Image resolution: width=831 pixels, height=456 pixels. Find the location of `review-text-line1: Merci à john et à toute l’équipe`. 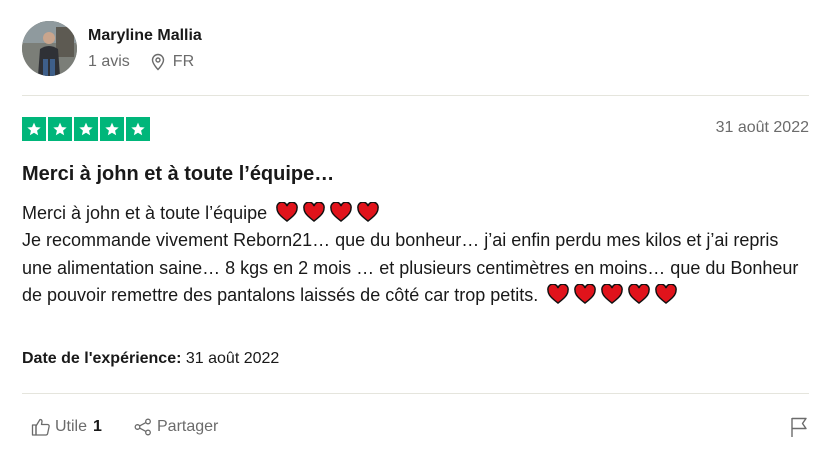

review-text-line1: Merci à john et à toute l’équipe is located at coordinates (145, 213).